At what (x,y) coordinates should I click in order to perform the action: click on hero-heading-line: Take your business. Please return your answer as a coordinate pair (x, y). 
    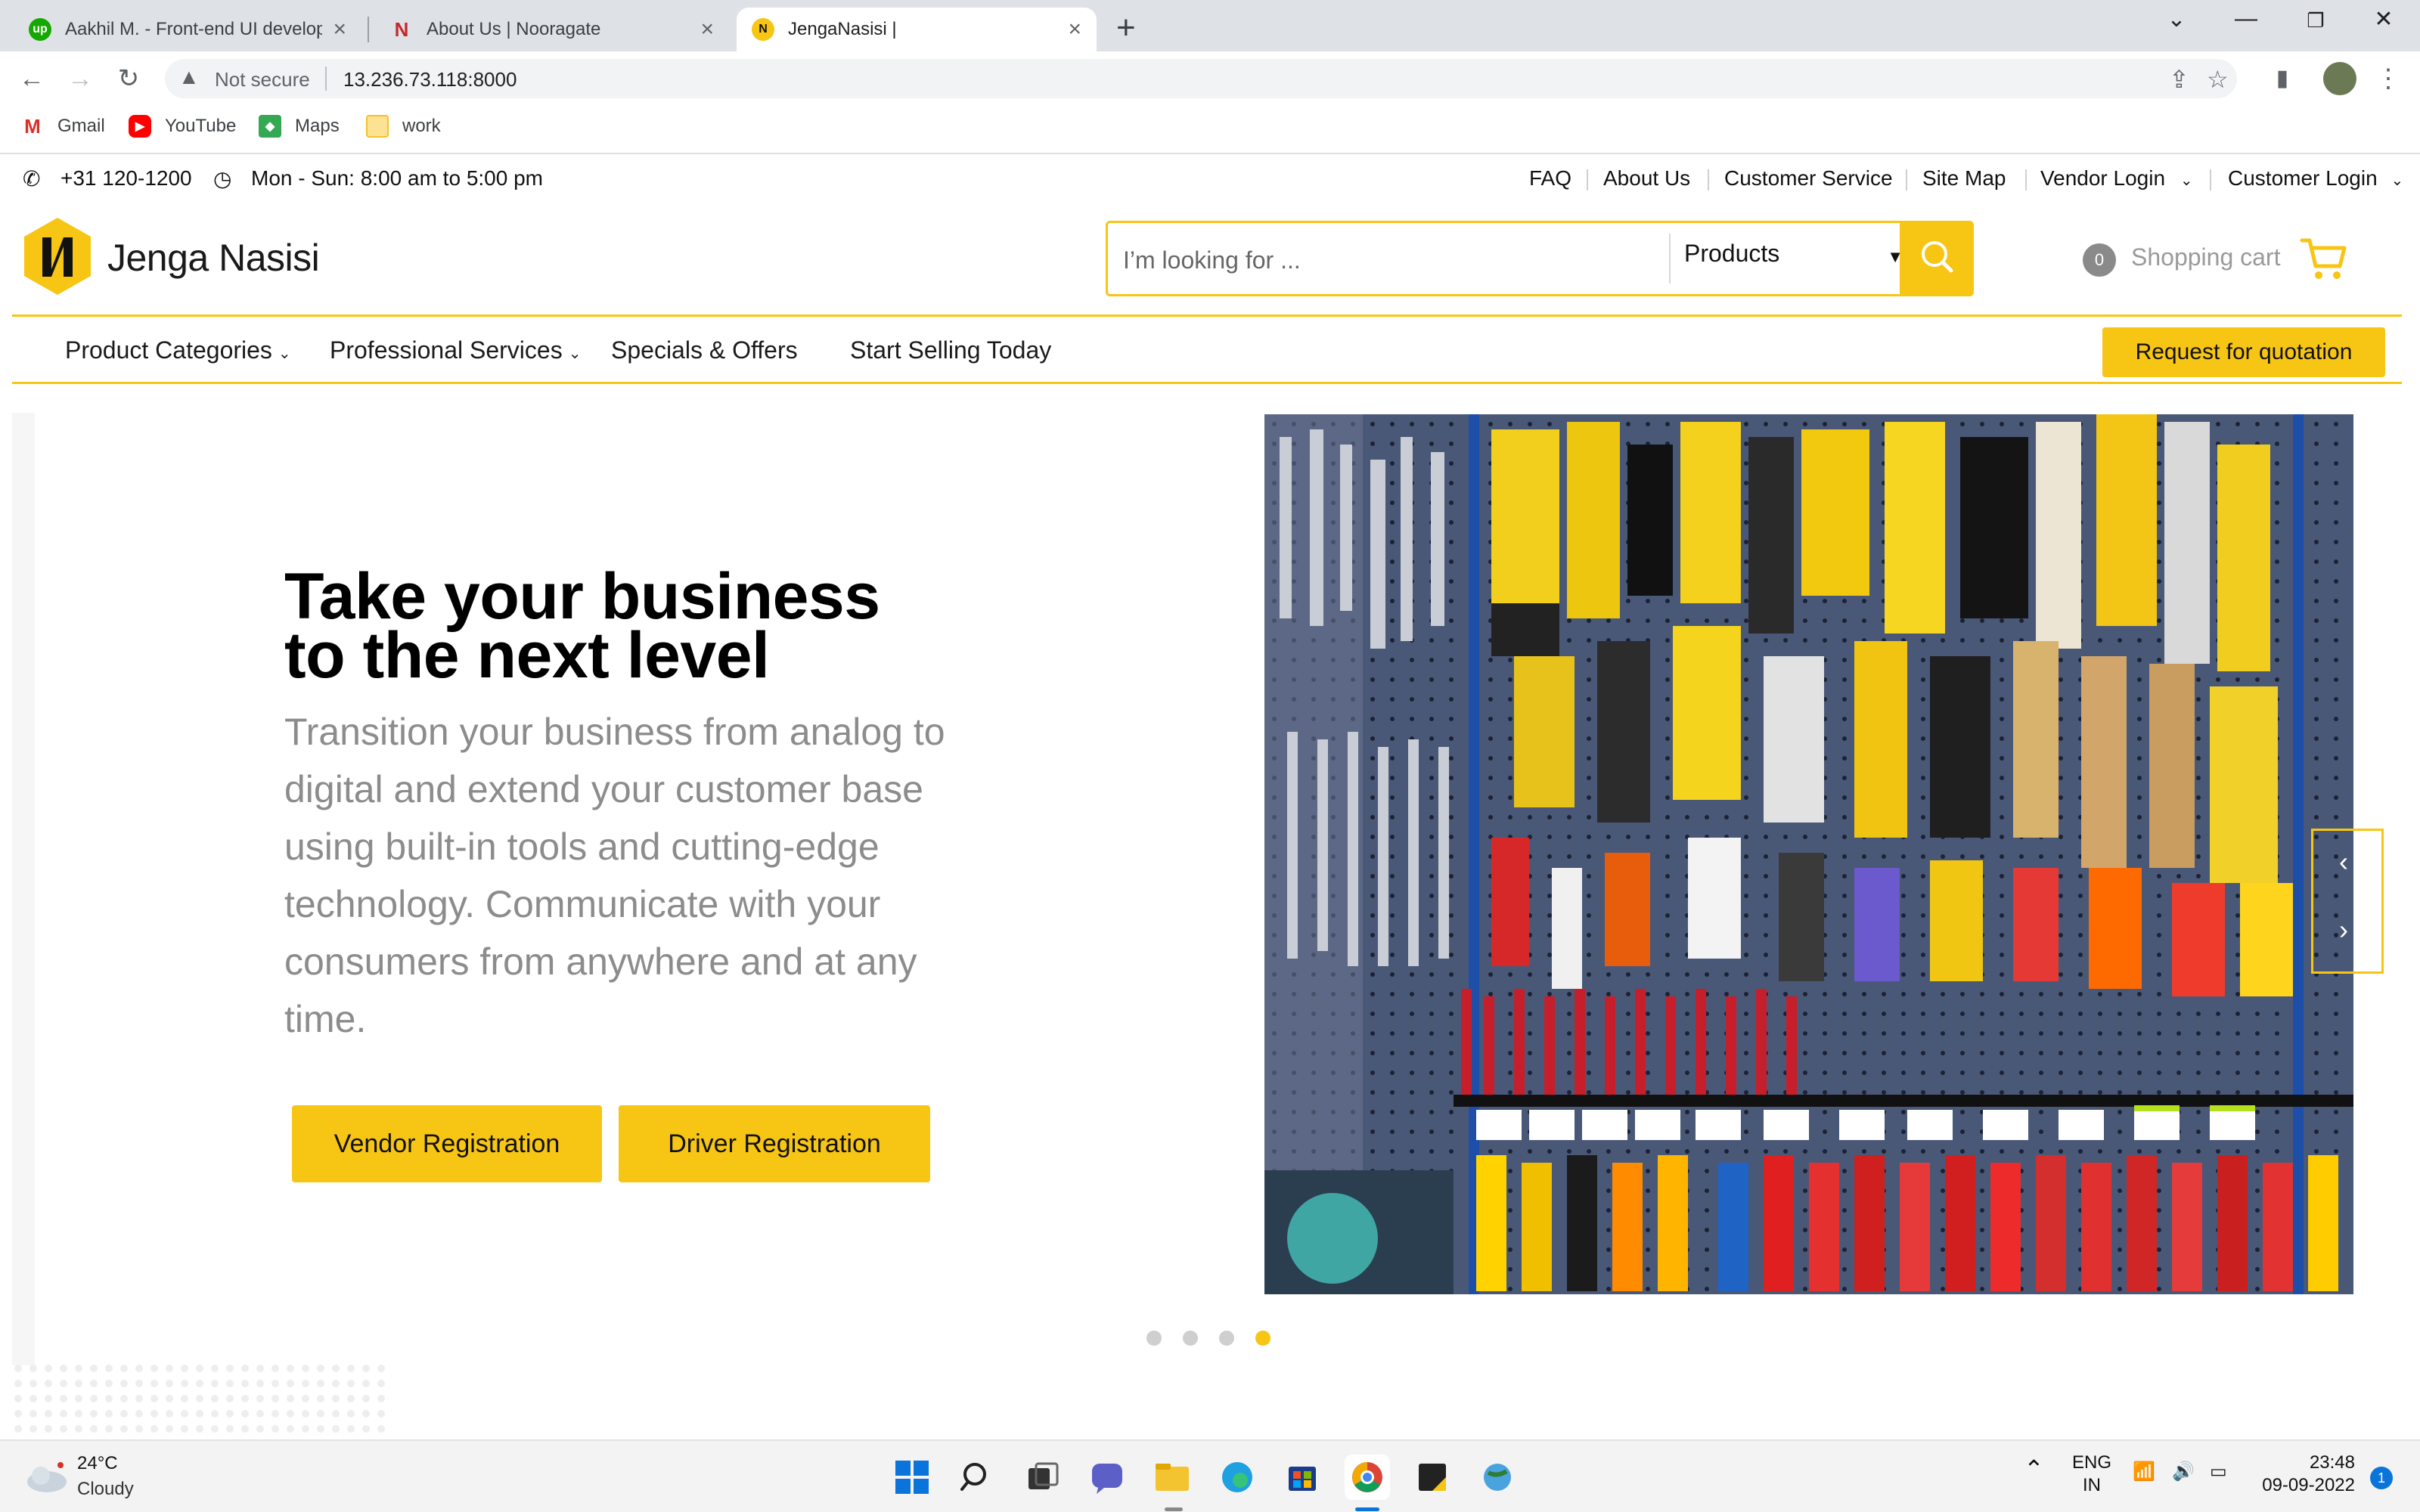
    Looking at the image, I should click on (582, 596).